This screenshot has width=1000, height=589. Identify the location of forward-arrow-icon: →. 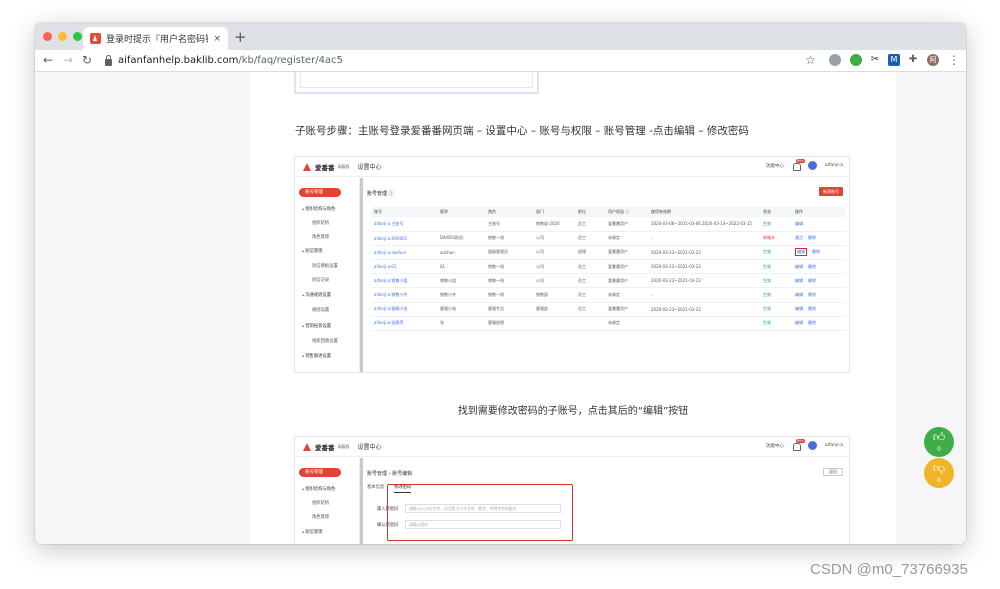
(68, 60).